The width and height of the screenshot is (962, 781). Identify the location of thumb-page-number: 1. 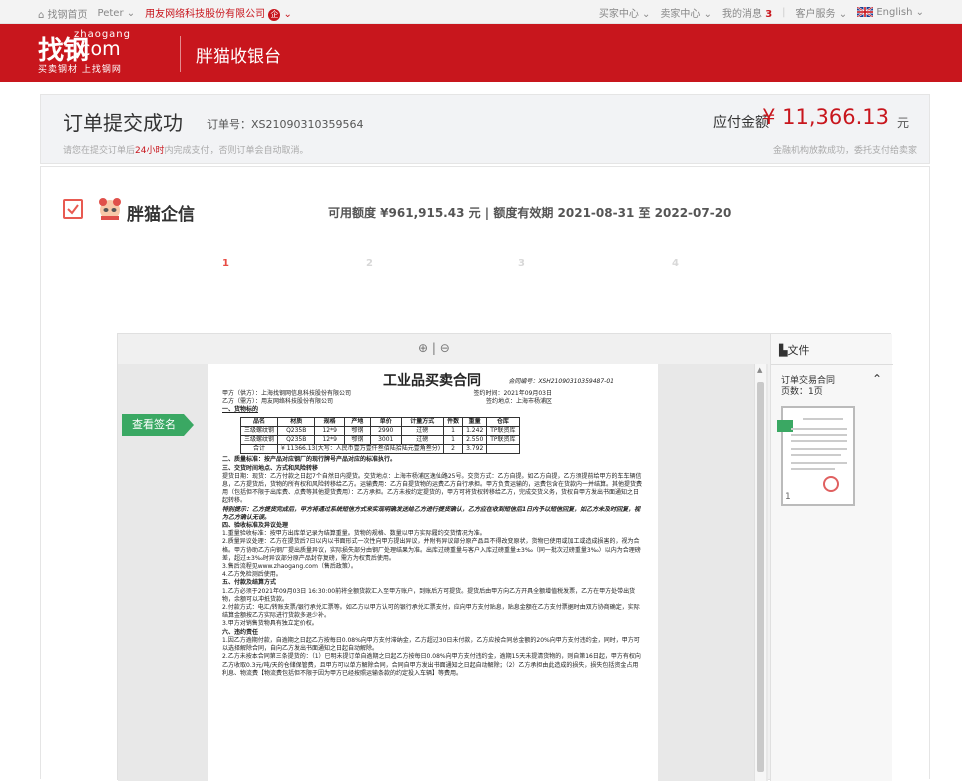
(788, 497).